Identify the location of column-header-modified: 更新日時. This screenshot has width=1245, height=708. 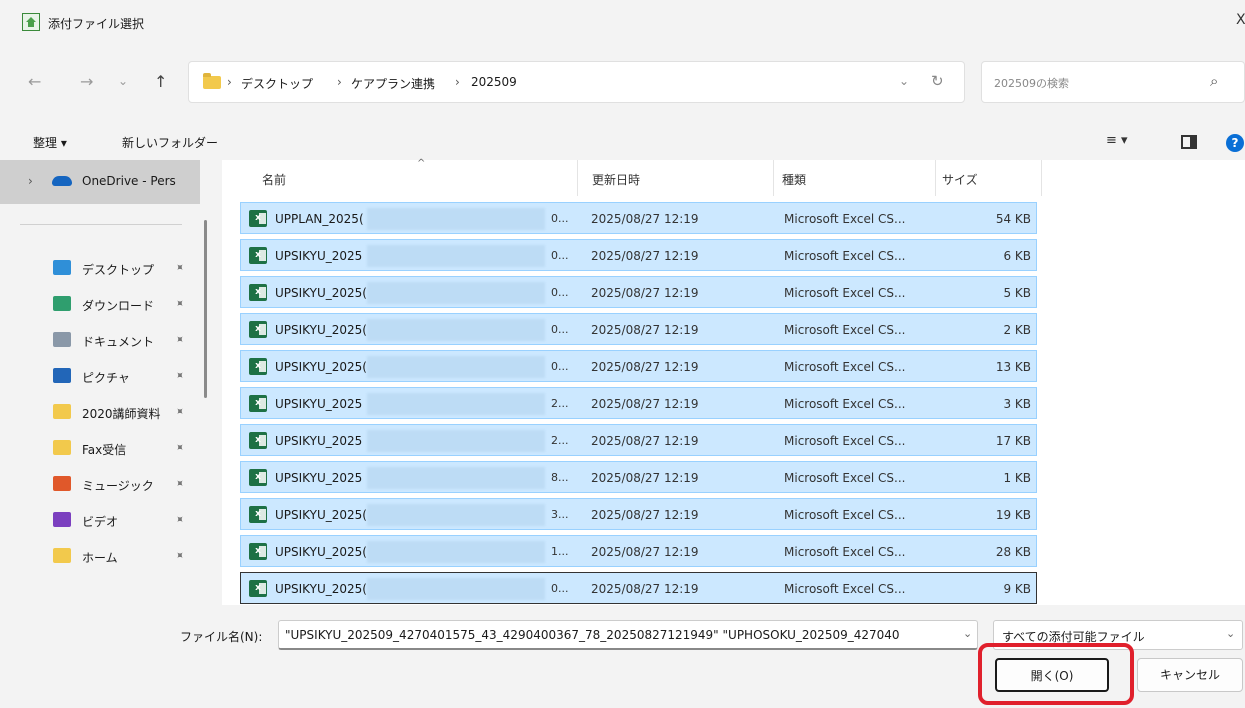
(676, 178).